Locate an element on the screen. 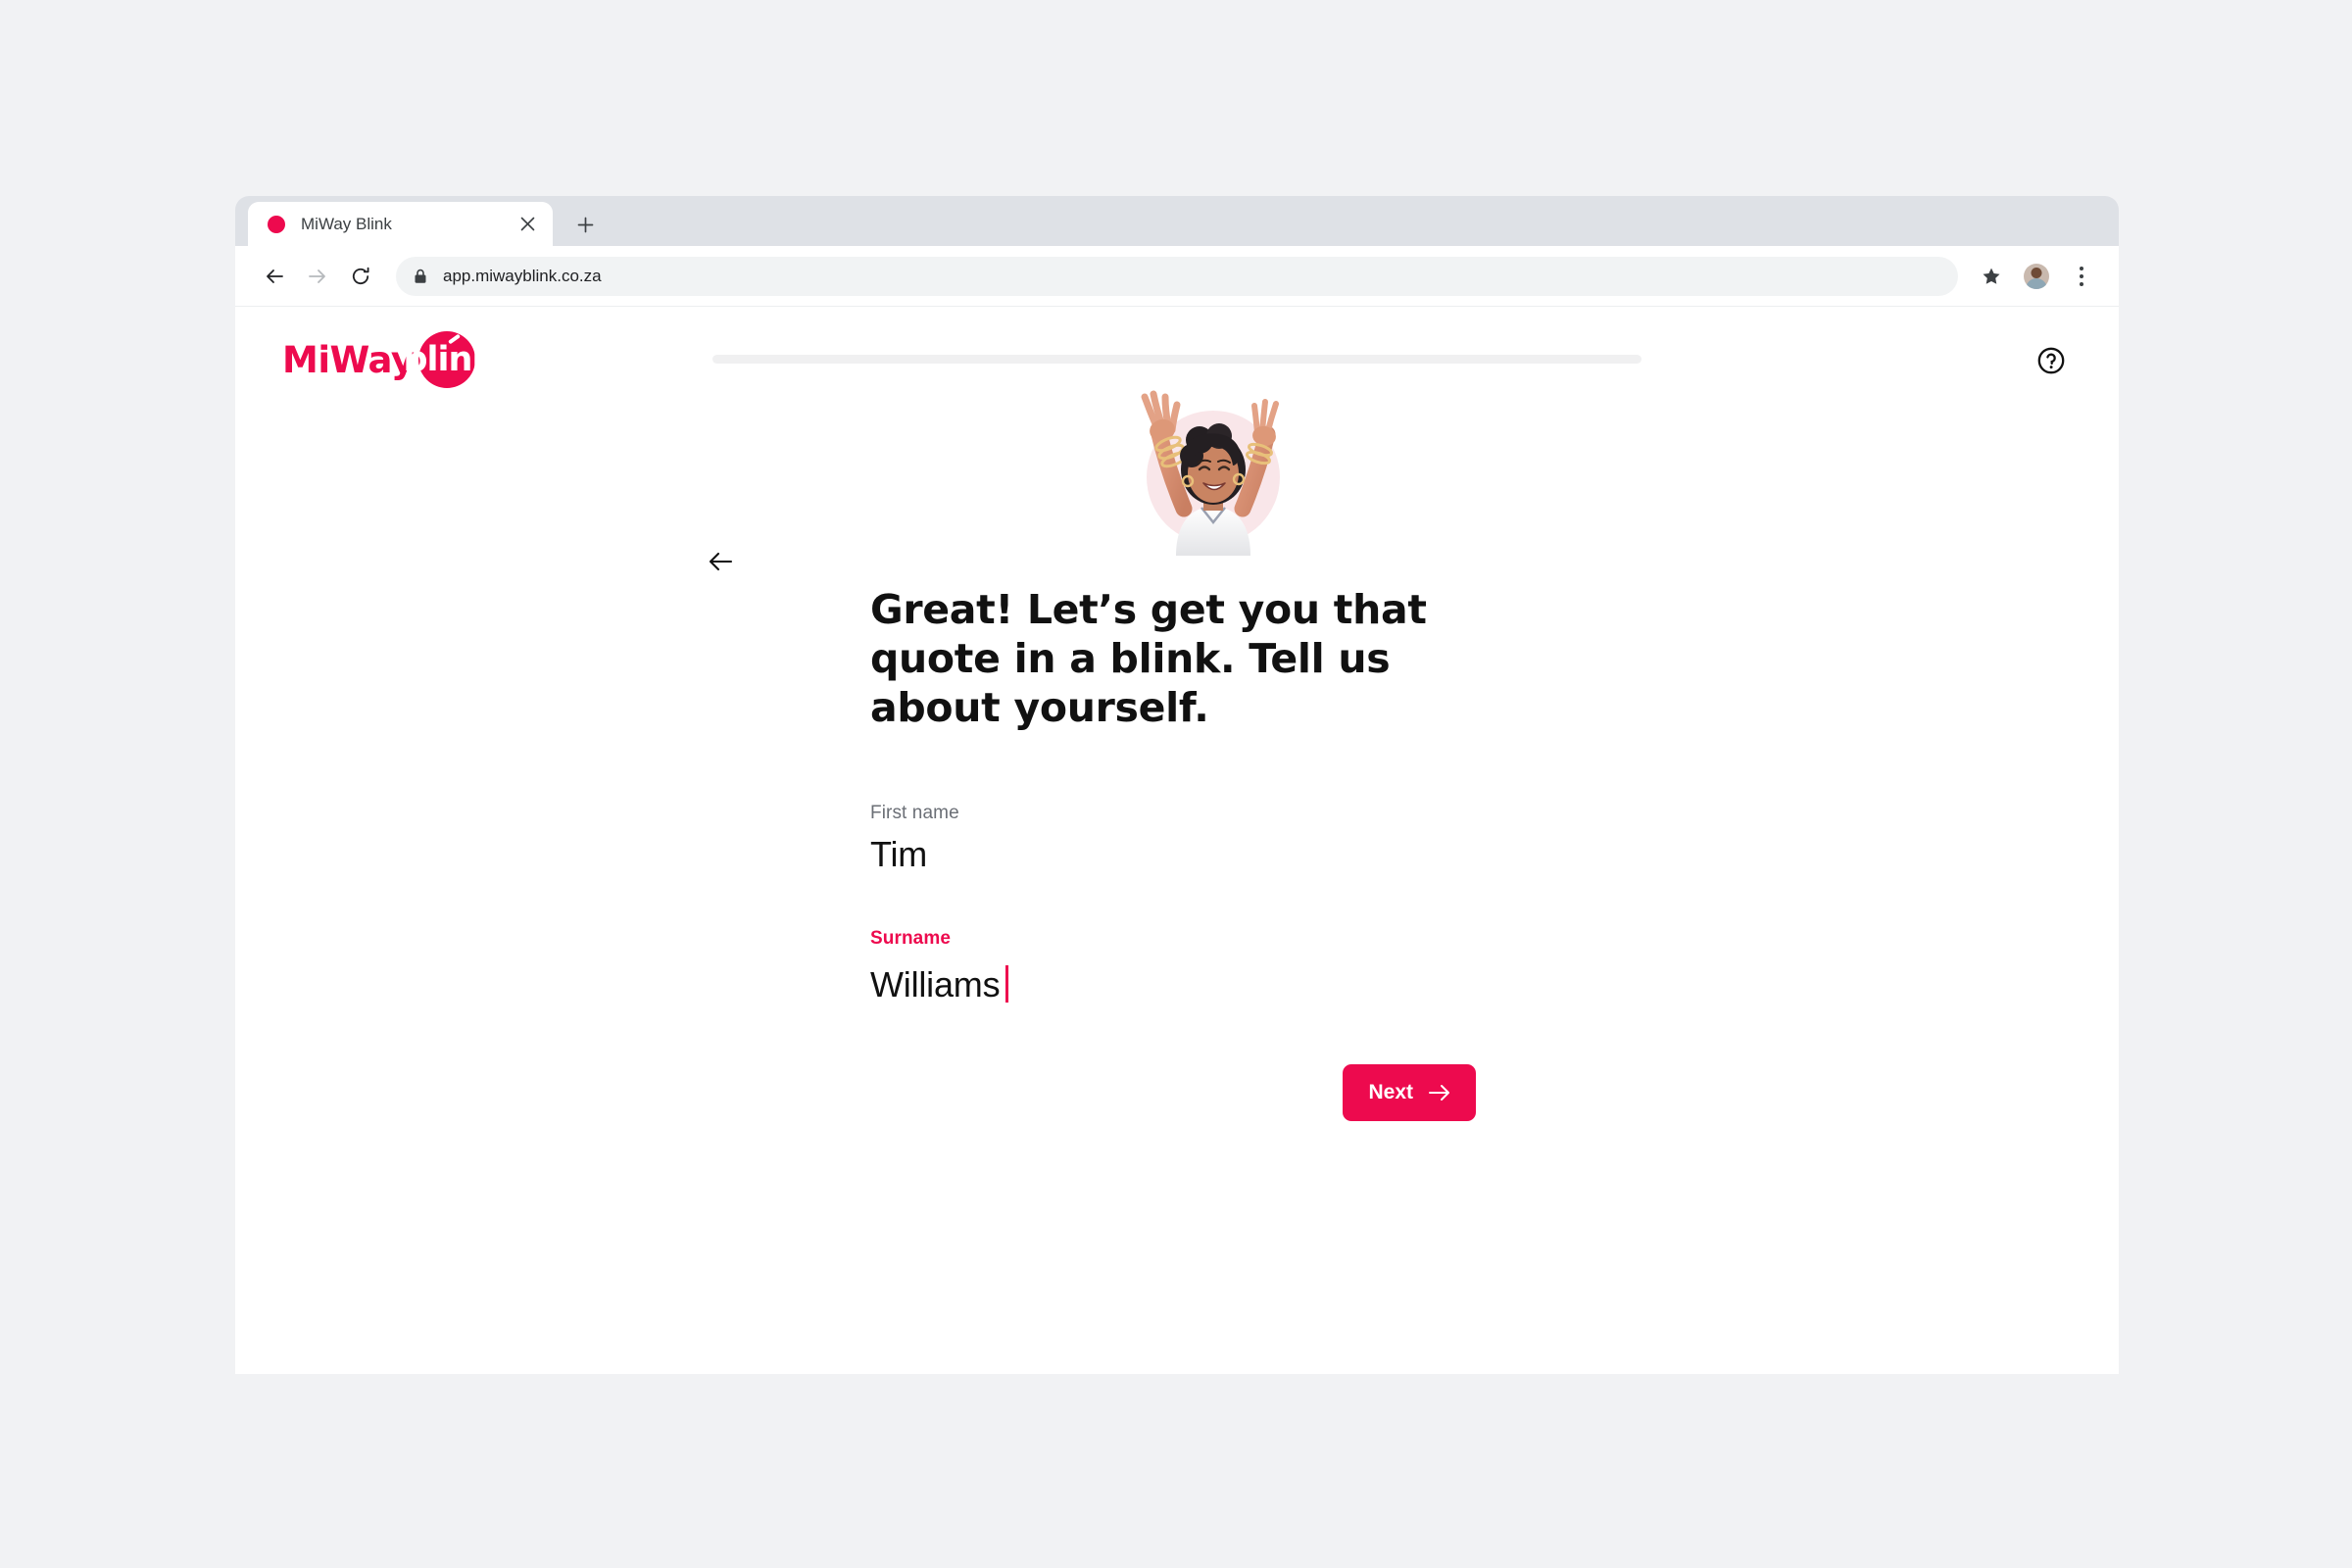 The height and width of the screenshot is (1568, 2352). form-actions: Next is located at coordinates (1213, 1093).